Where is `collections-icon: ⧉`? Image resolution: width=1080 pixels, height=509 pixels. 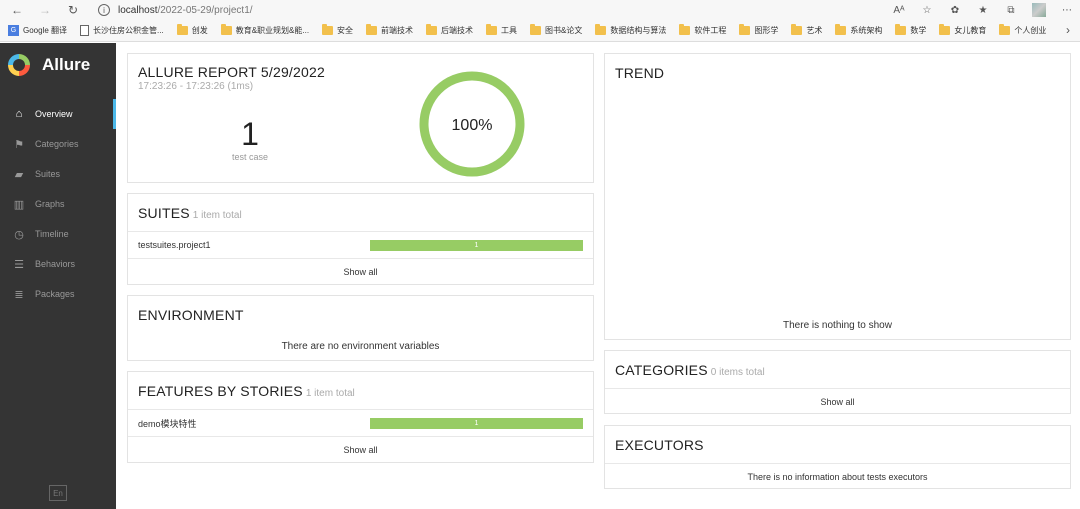
collections-icon: ⧉ is located at coordinates (1011, 10).